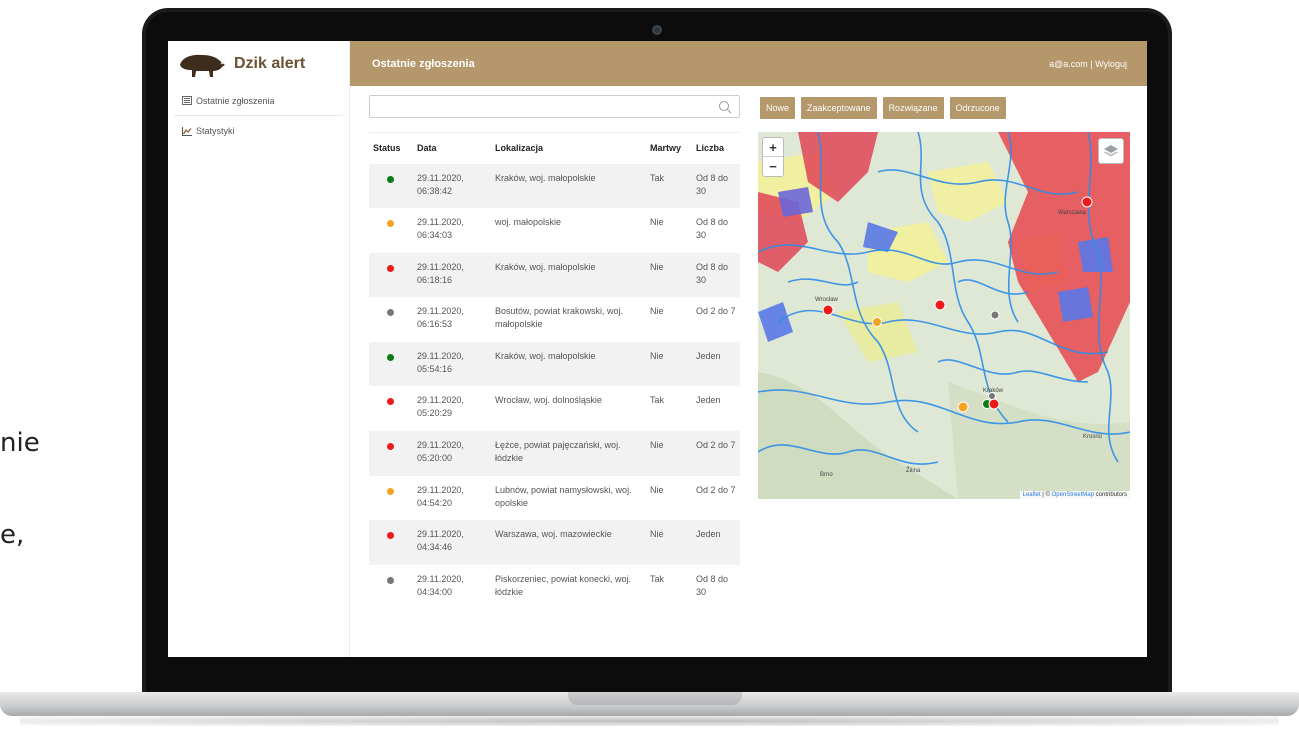 Image resolution: width=1299 pixels, height=733 pixels. What do you see at coordinates (258, 63) in the screenshot?
I see `app-logo: Dzik alert` at bounding box center [258, 63].